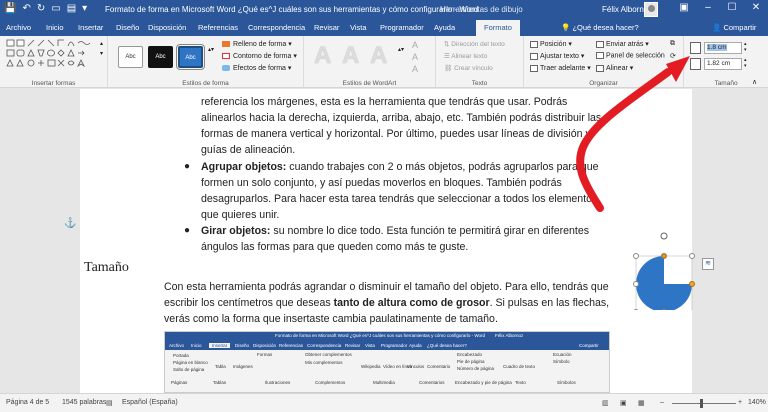 The image size is (768, 412). I want to click on shape-outline-button: Contorno de forma ▾, so click(259, 56).